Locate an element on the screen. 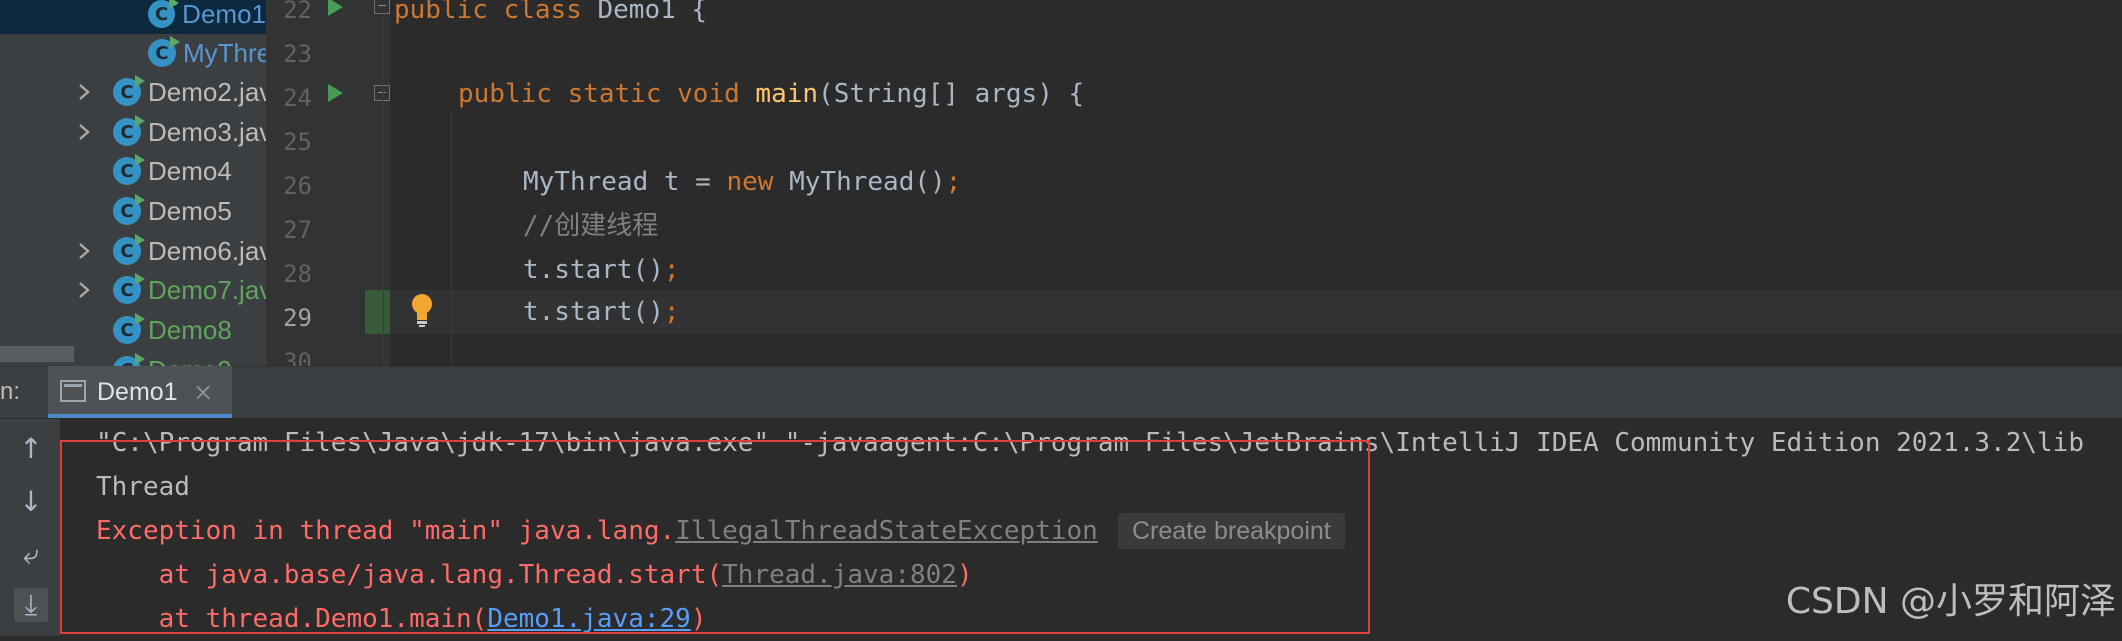 Image resolution: width=2122 pixels, height=641 pixels. line-number: 29 is located at coordinates (297, 318).